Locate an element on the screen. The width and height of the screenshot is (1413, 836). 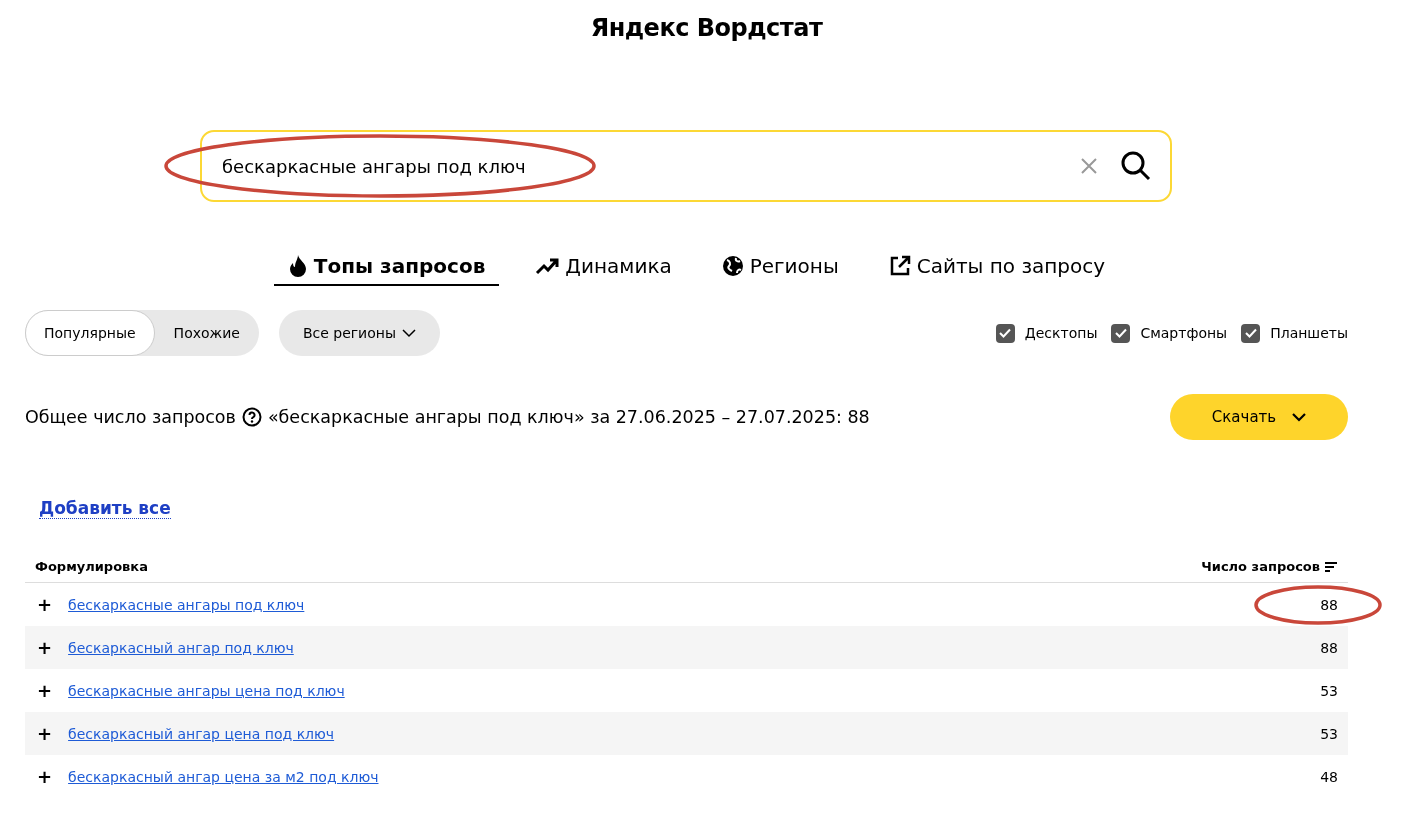
mode-option: Похожие is located at coordinates (206, 333).